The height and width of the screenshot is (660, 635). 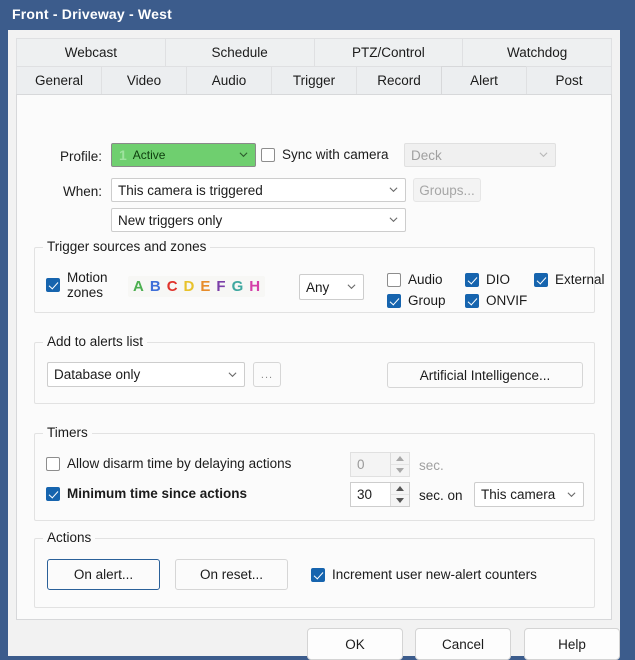 I want to click on allow-disarm-checkbox: Allow disarm time by delaying actions, so click(x=168, y=463).